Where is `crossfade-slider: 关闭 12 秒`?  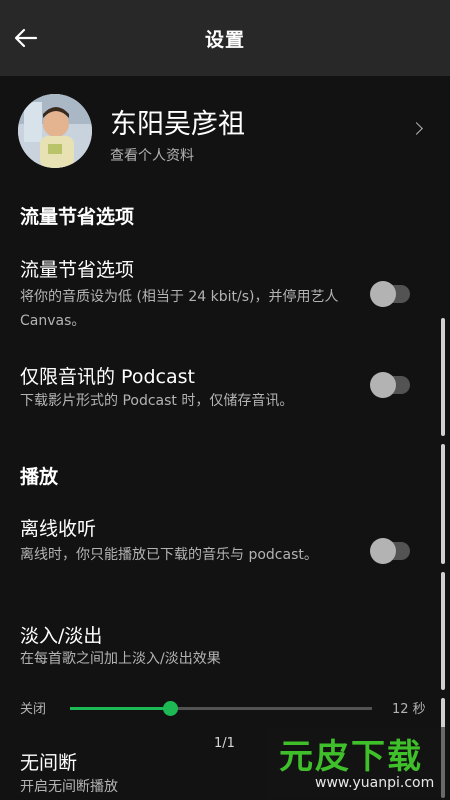 crossfade-slider: 关闭 12 秒 is located at coordinates (225, 708).